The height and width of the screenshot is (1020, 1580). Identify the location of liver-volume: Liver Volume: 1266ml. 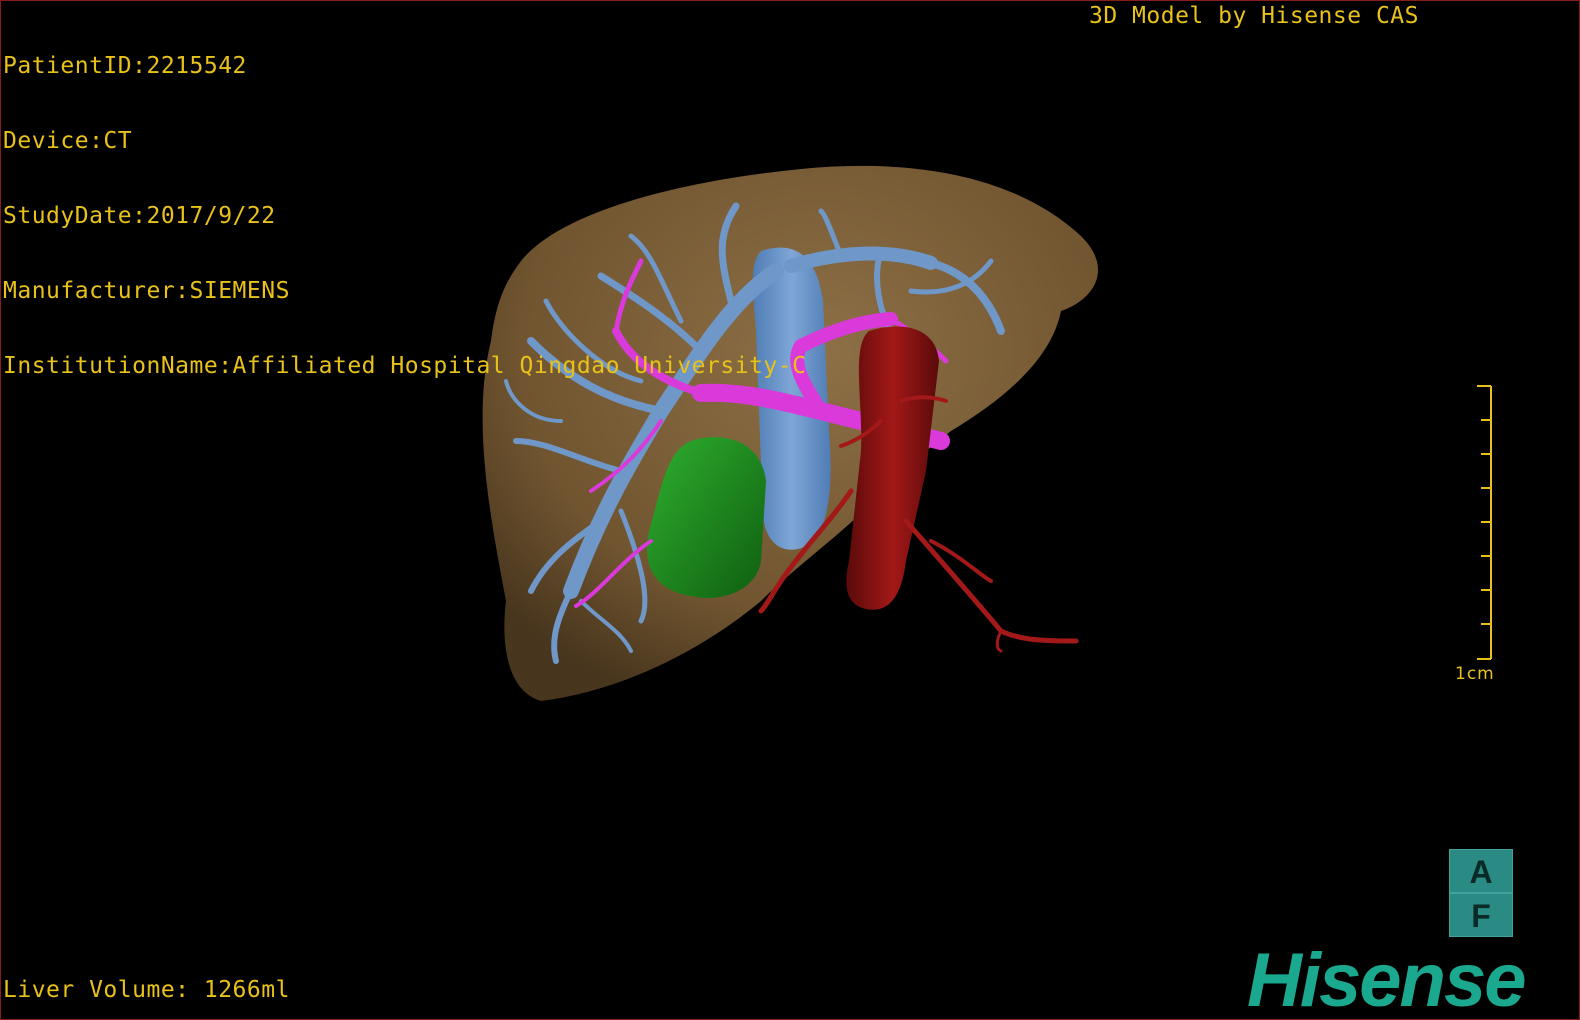
(146, 990).